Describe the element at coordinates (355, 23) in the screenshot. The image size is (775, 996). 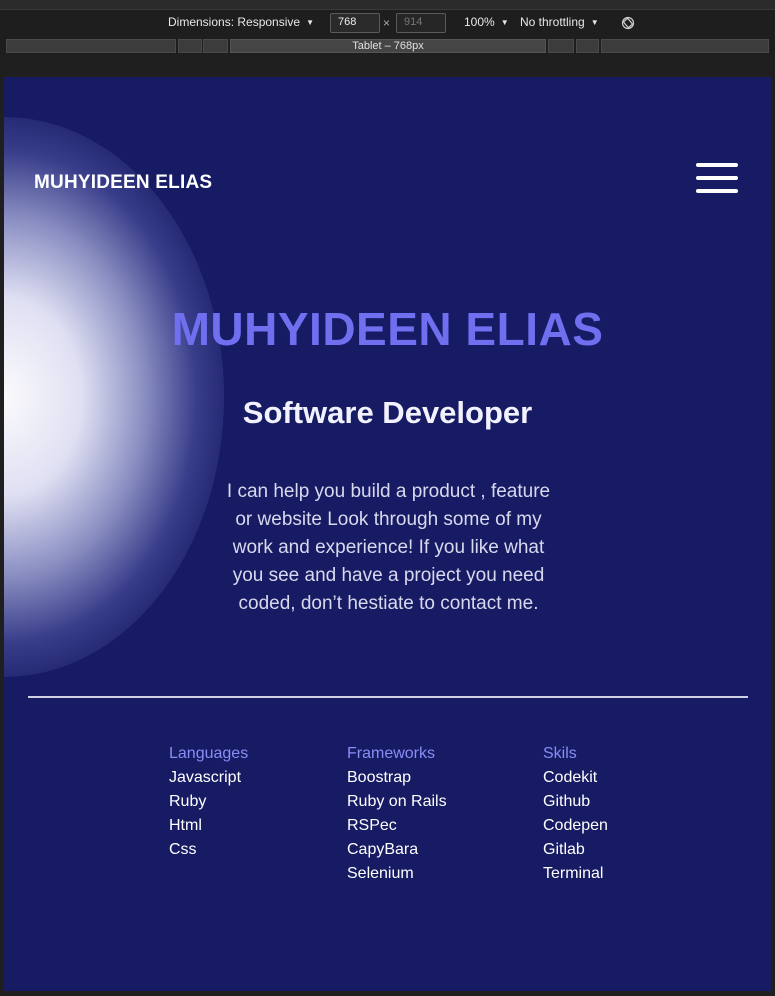
I see `width-input: 768` at that location.